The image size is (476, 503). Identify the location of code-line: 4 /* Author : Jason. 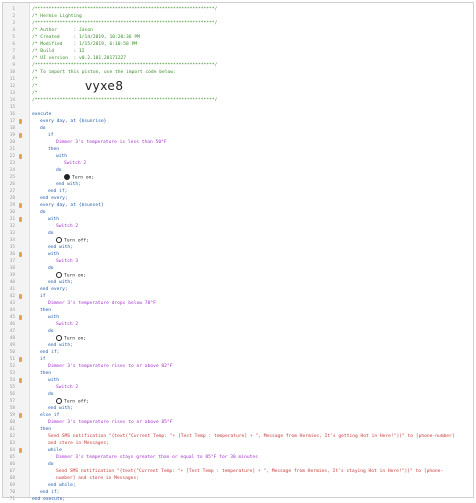
(238, 30).